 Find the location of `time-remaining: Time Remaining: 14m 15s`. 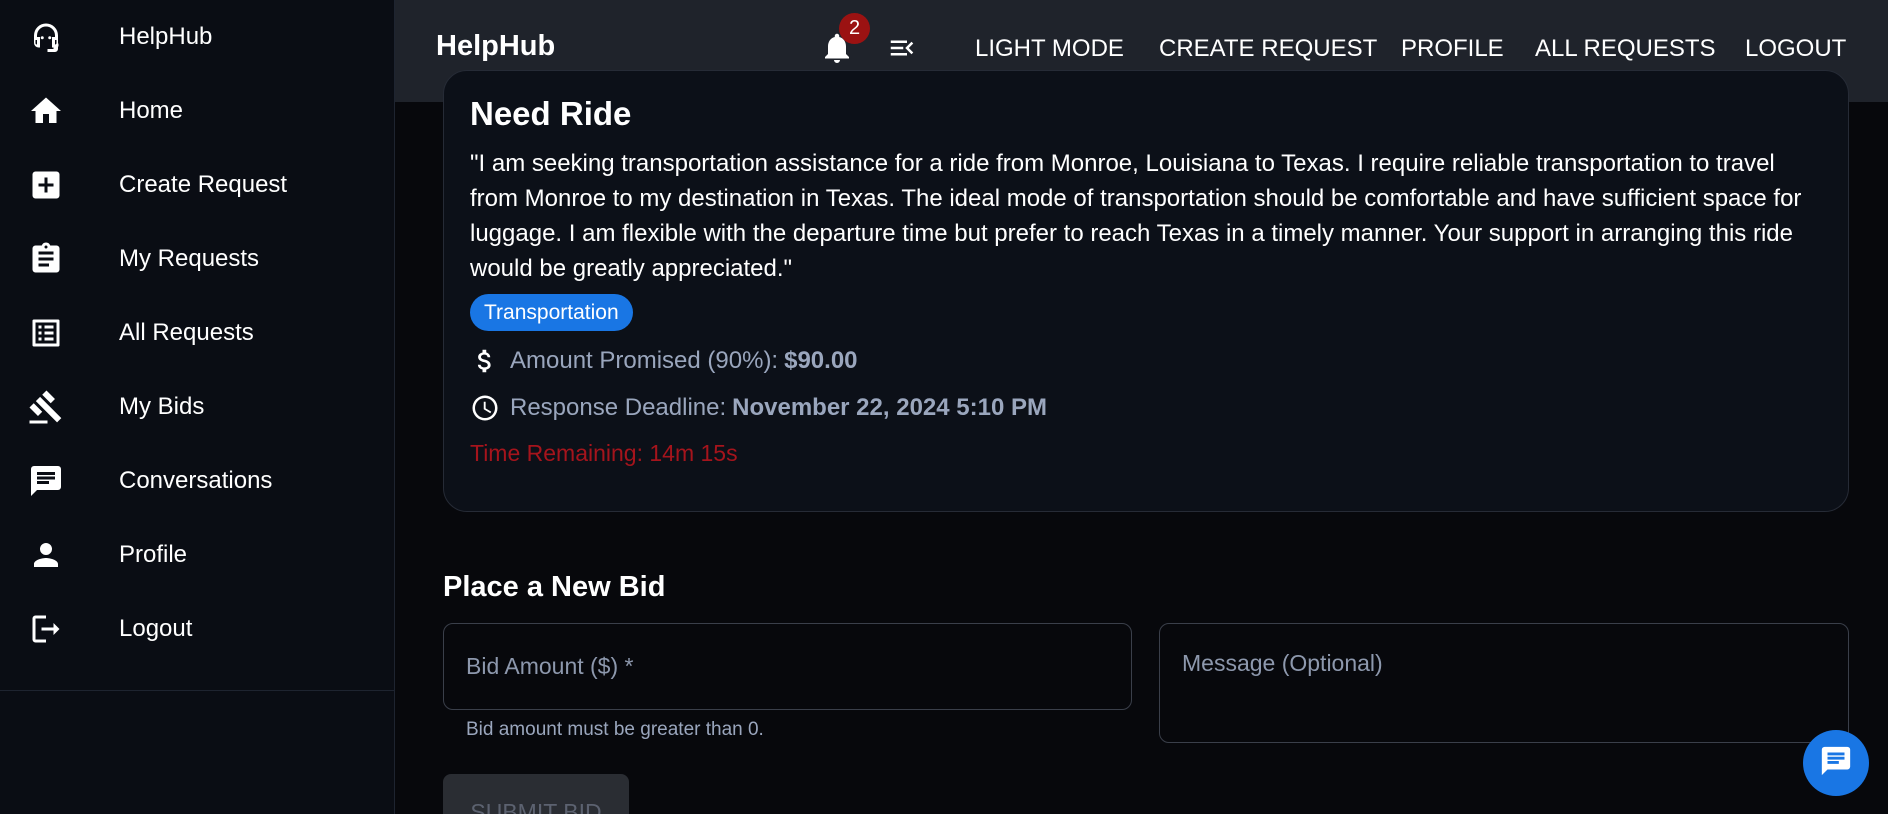

time-remaining: Time Remaining: 14m 15s is located at coordinates (604, 453).